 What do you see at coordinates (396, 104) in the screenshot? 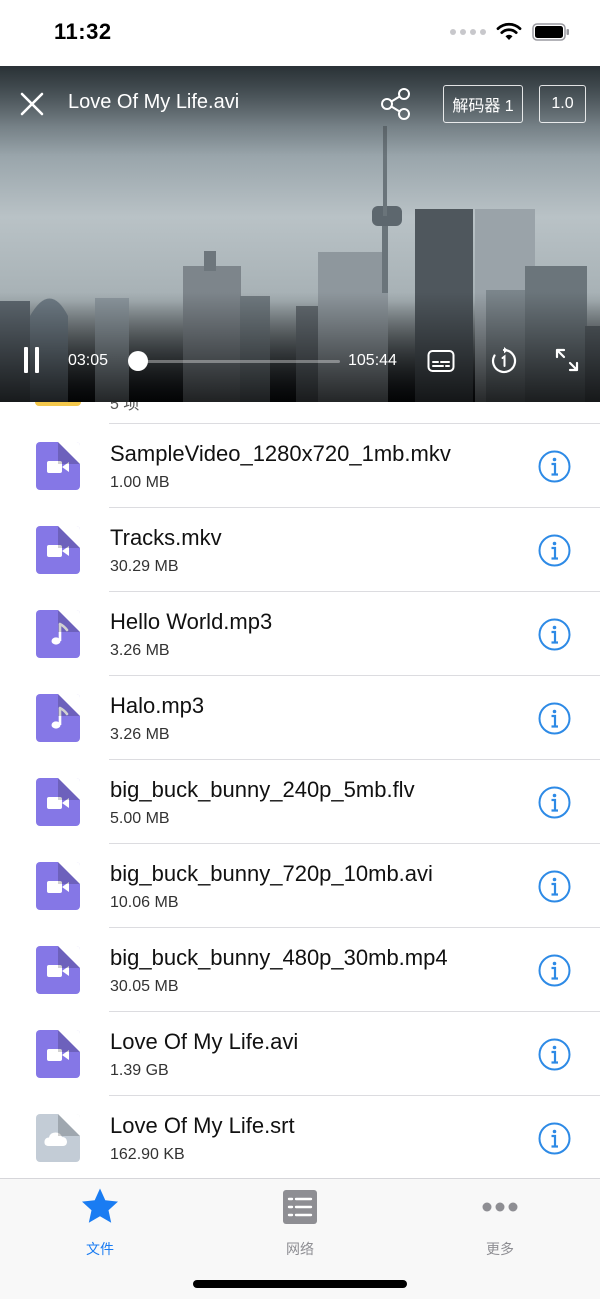
I see `share-icon` at bounding box center [396, 104].